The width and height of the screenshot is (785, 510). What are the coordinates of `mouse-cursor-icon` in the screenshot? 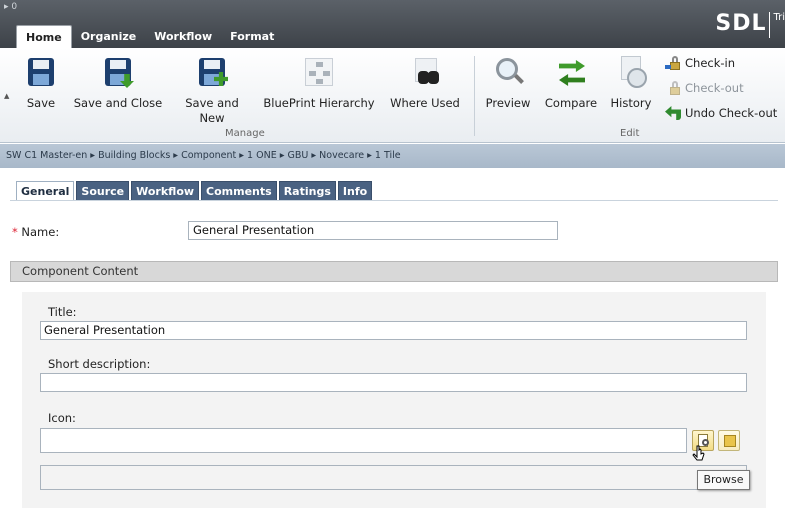 It's located at (698, 453).